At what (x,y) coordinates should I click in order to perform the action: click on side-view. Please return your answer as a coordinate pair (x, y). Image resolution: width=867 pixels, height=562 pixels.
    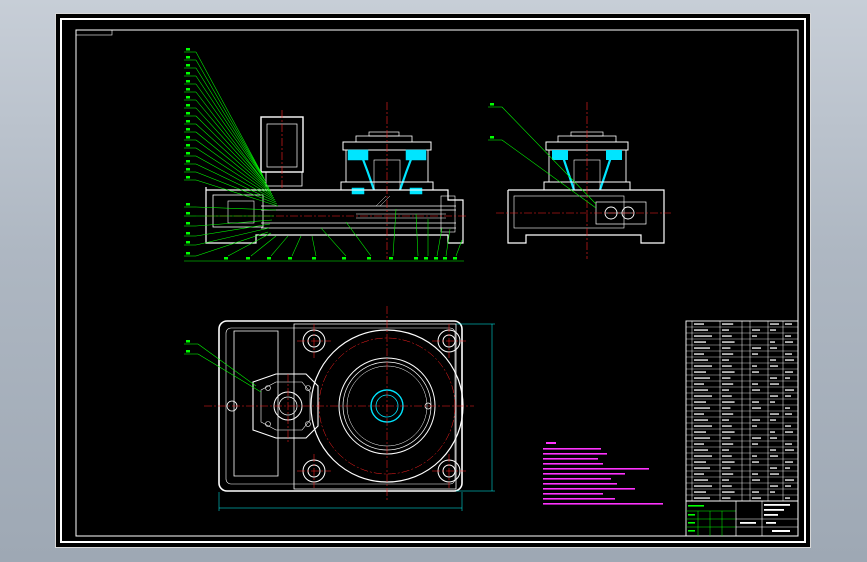
    Looking at the image, I should click on (579, 180).